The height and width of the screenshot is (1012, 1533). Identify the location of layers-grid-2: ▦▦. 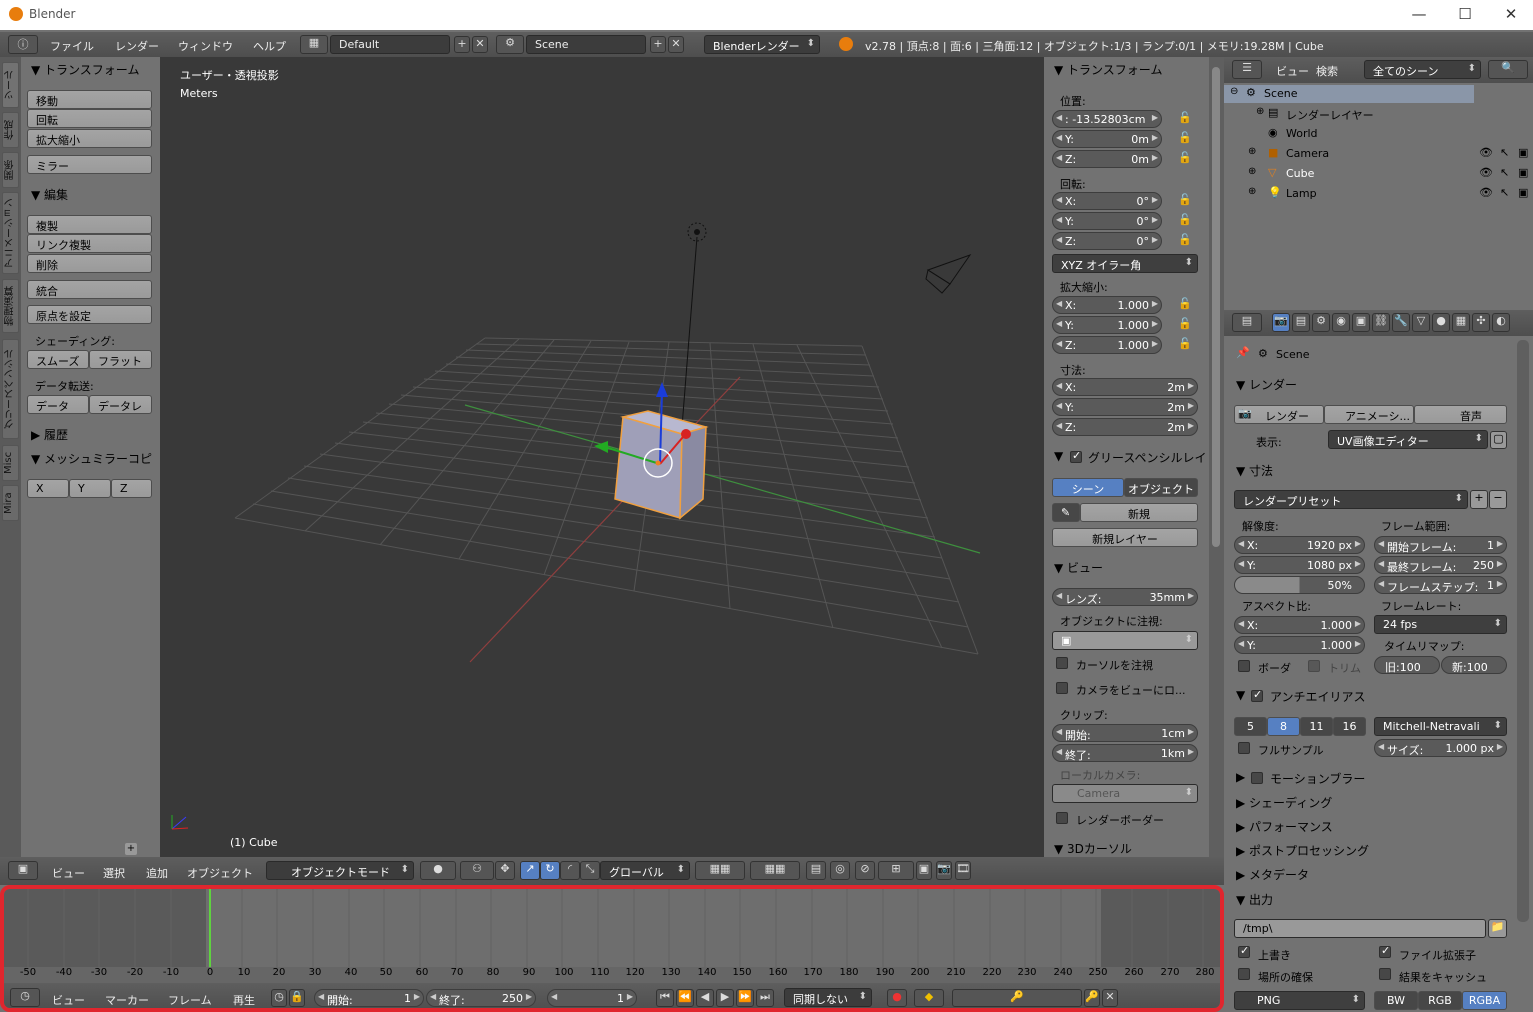
(775, 870).